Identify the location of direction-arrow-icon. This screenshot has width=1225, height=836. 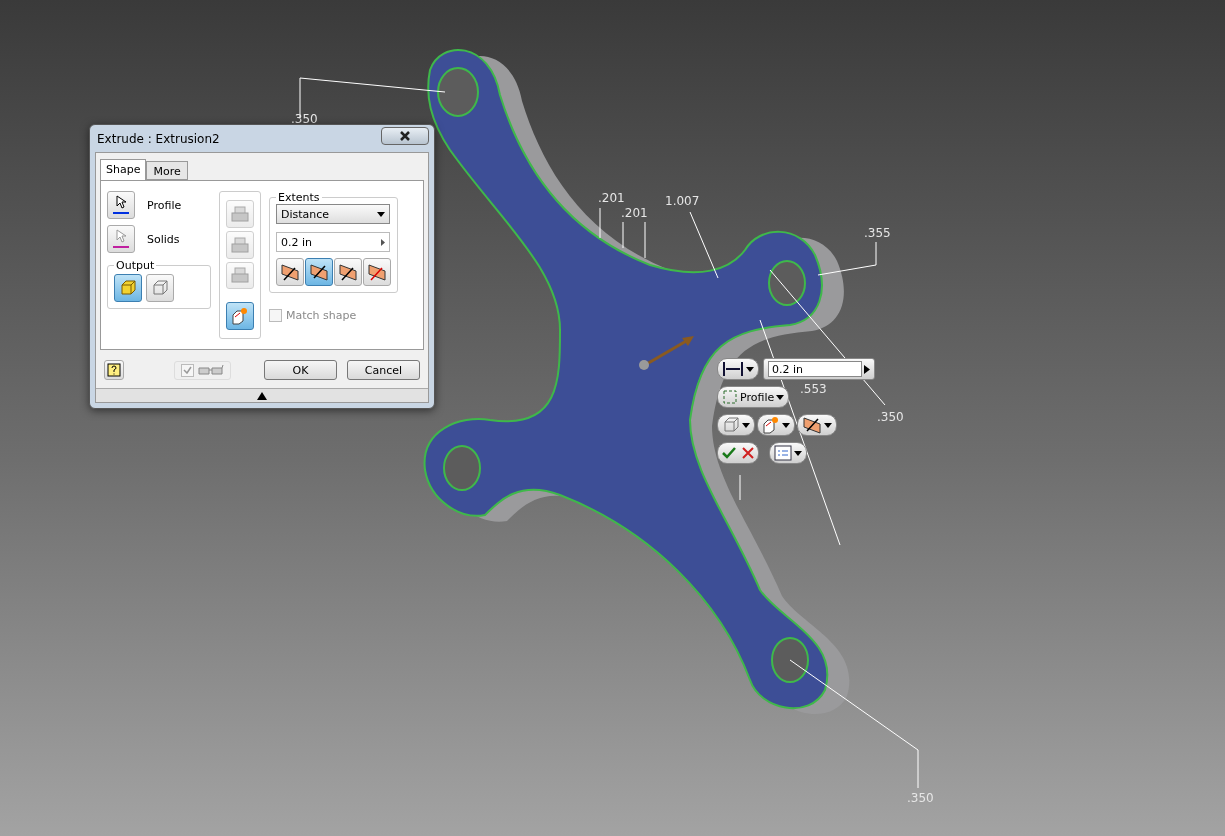
(666, 353).